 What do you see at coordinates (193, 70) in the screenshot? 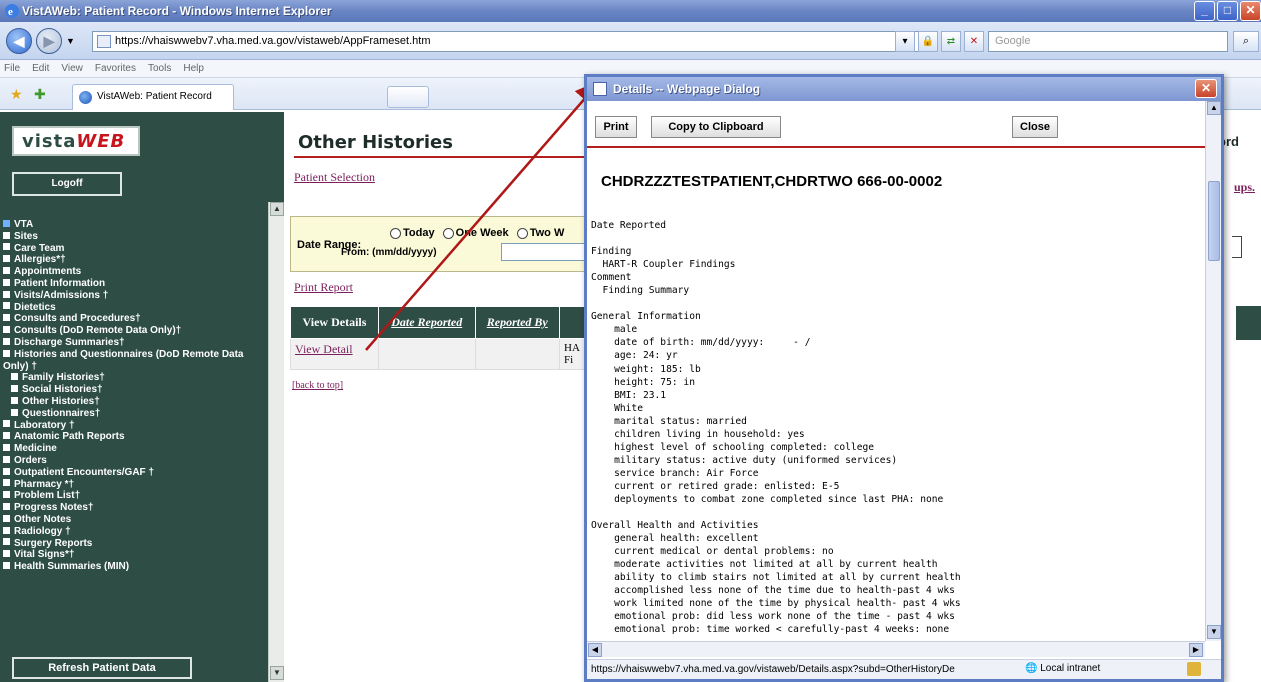
I see `menu-help: Help` at bounding box center [193, 70].